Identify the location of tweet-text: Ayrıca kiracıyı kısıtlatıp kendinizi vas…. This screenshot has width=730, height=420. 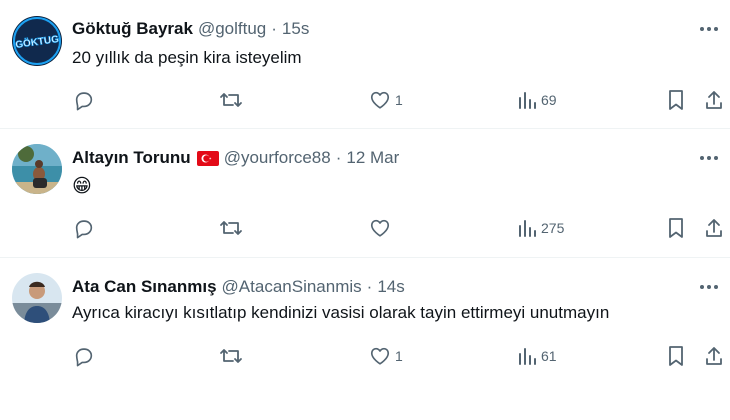
(341, 312).